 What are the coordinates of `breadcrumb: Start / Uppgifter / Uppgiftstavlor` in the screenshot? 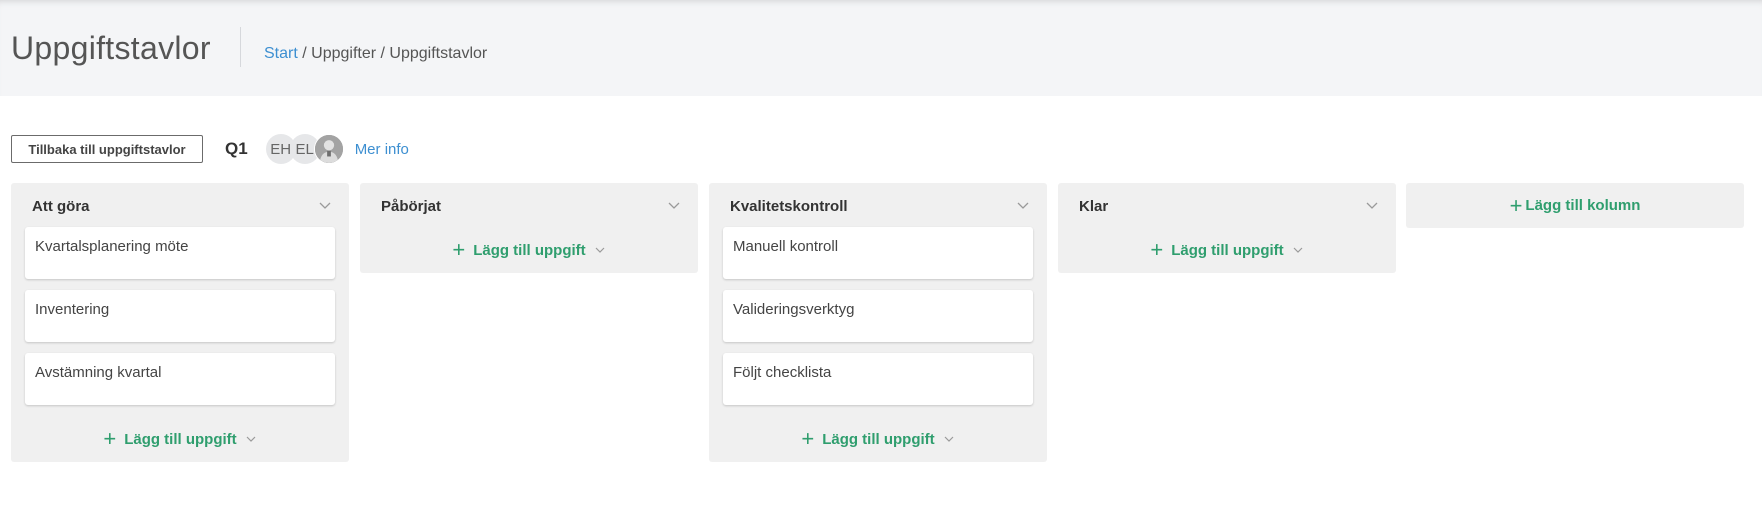 It's located at (375, 54).